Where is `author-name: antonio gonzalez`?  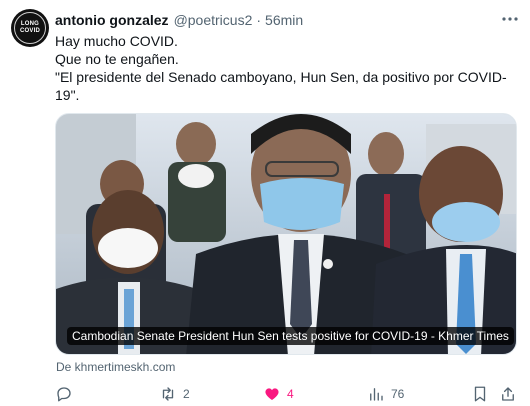
author-name: antonio gonzalez is located at coordinates (112, 20).